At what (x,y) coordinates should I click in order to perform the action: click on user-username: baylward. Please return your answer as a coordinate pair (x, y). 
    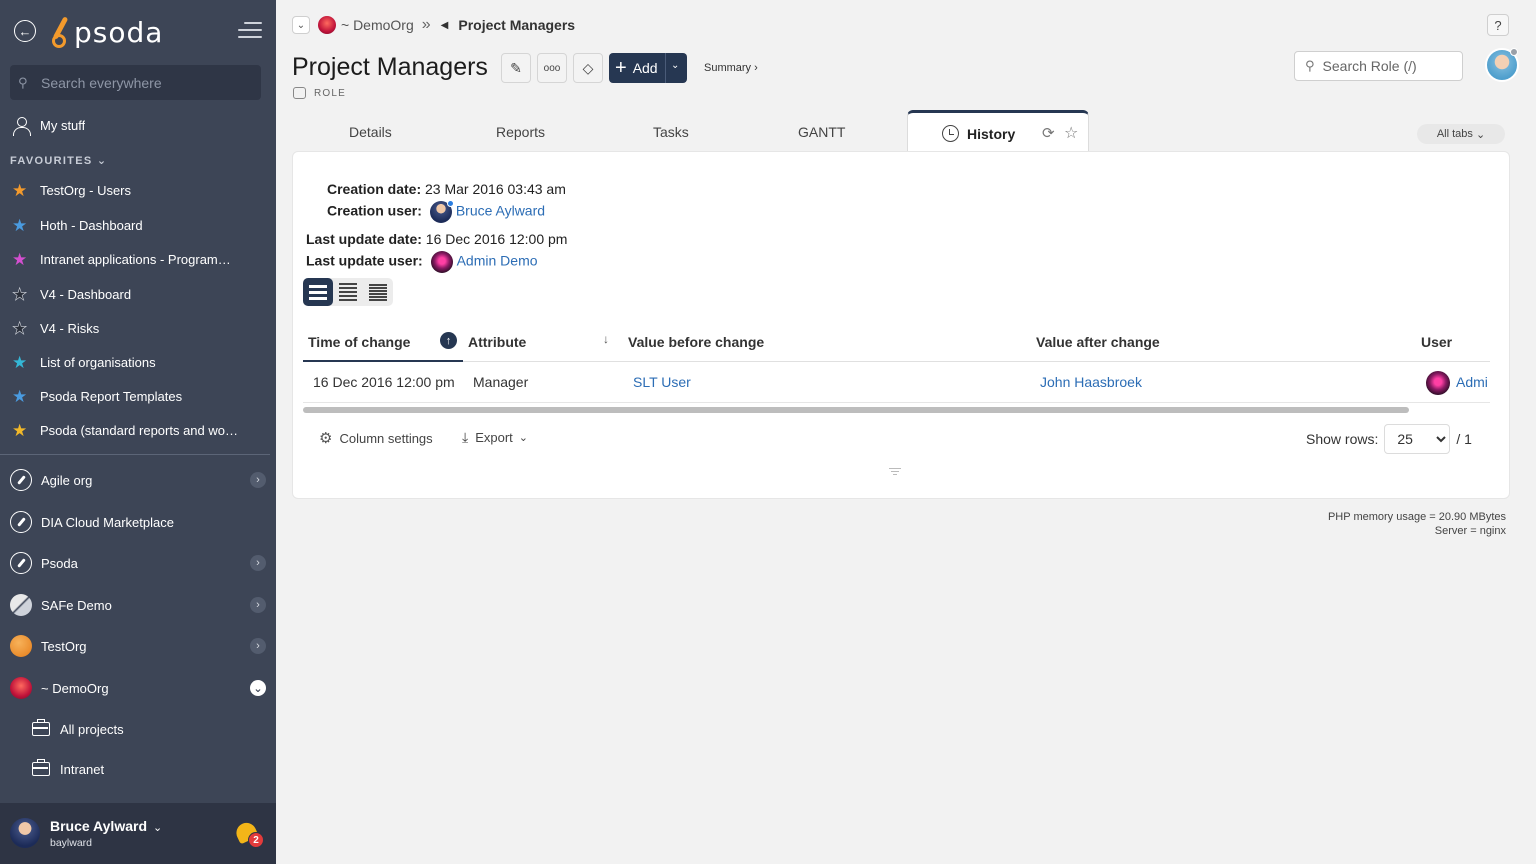
    Looking at the image, I should click on (71, 843).